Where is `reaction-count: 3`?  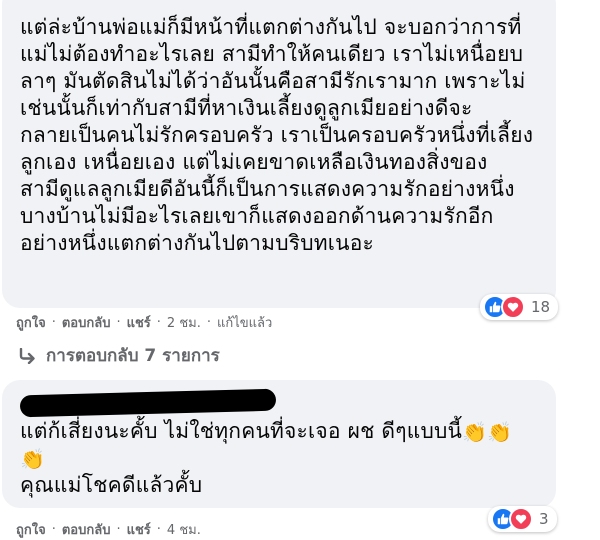
reaction-count: 3 is located at coordinates (544, 519).